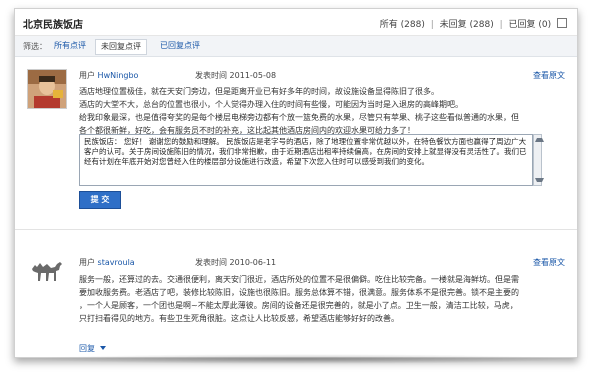  Describe the element at coordinates (70, 46) in the screenshot. I see `tab-all-reviews: 所有点评` at that location.